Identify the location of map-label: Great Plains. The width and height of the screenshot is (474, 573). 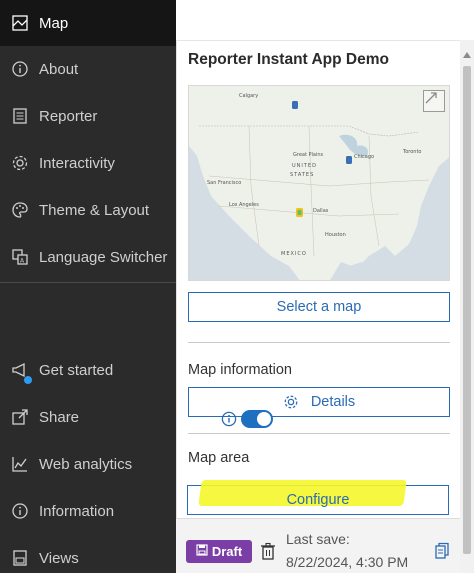
(308, 155).